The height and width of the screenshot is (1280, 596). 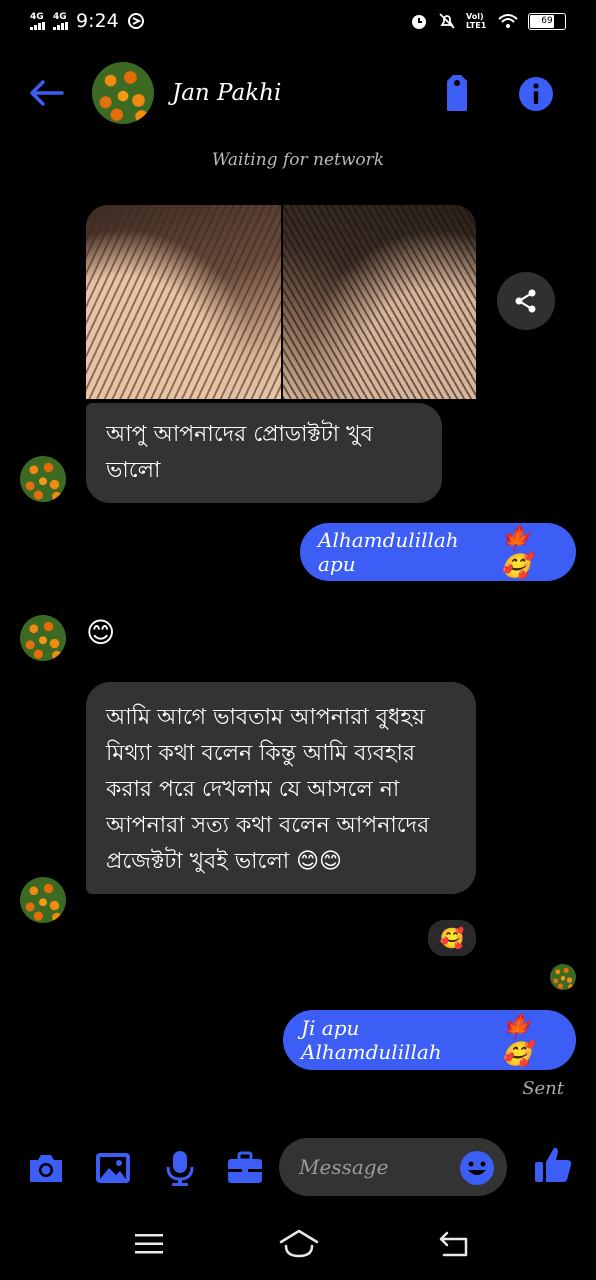 I want to click on gallery-icon, so click(x=113, y=1168).